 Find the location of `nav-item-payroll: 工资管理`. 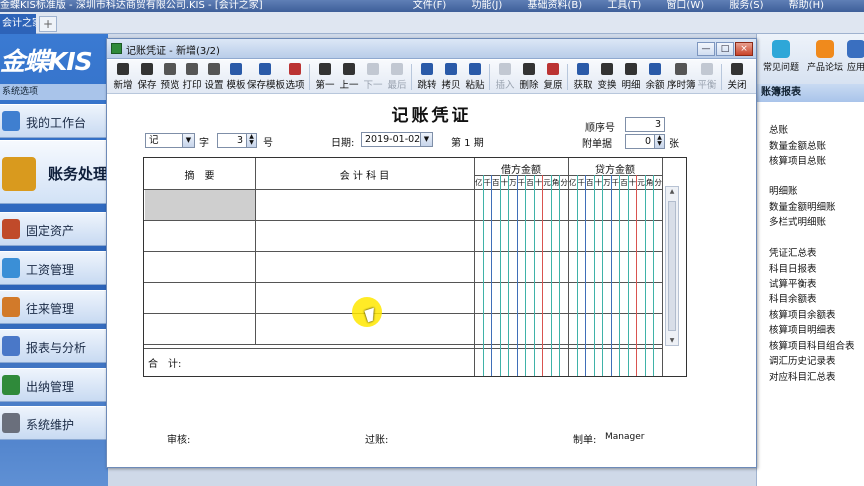

nav-item-payroll: 工资管理 is located at coordinates (54, 268).